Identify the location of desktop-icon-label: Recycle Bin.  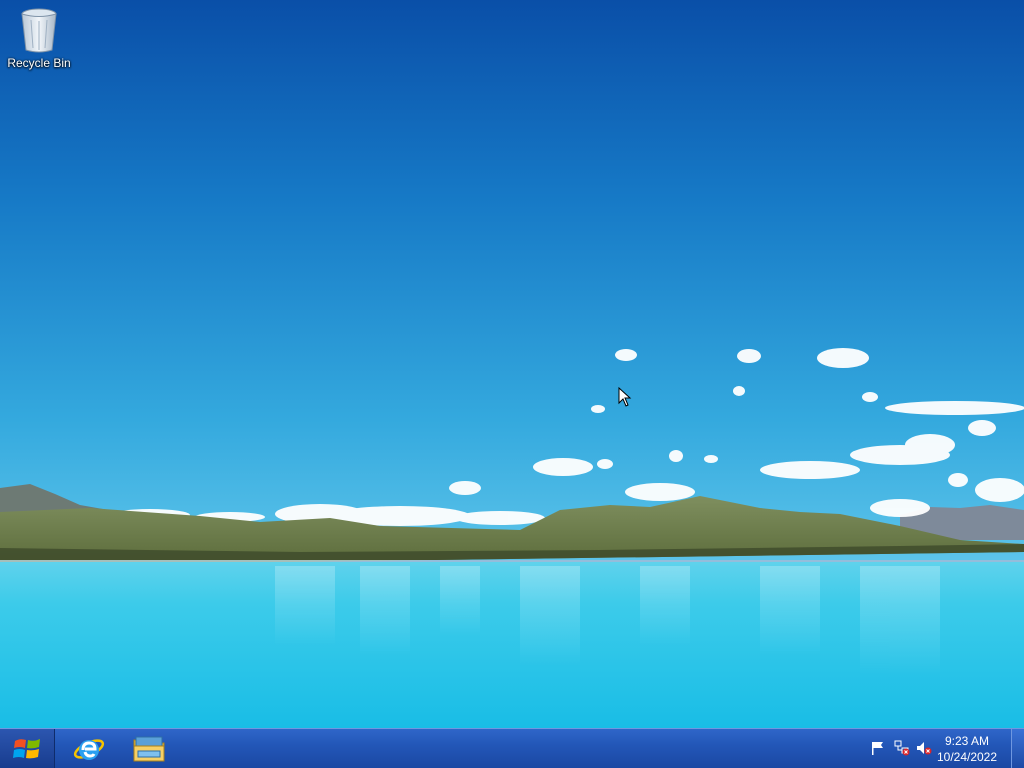
(39, 63).